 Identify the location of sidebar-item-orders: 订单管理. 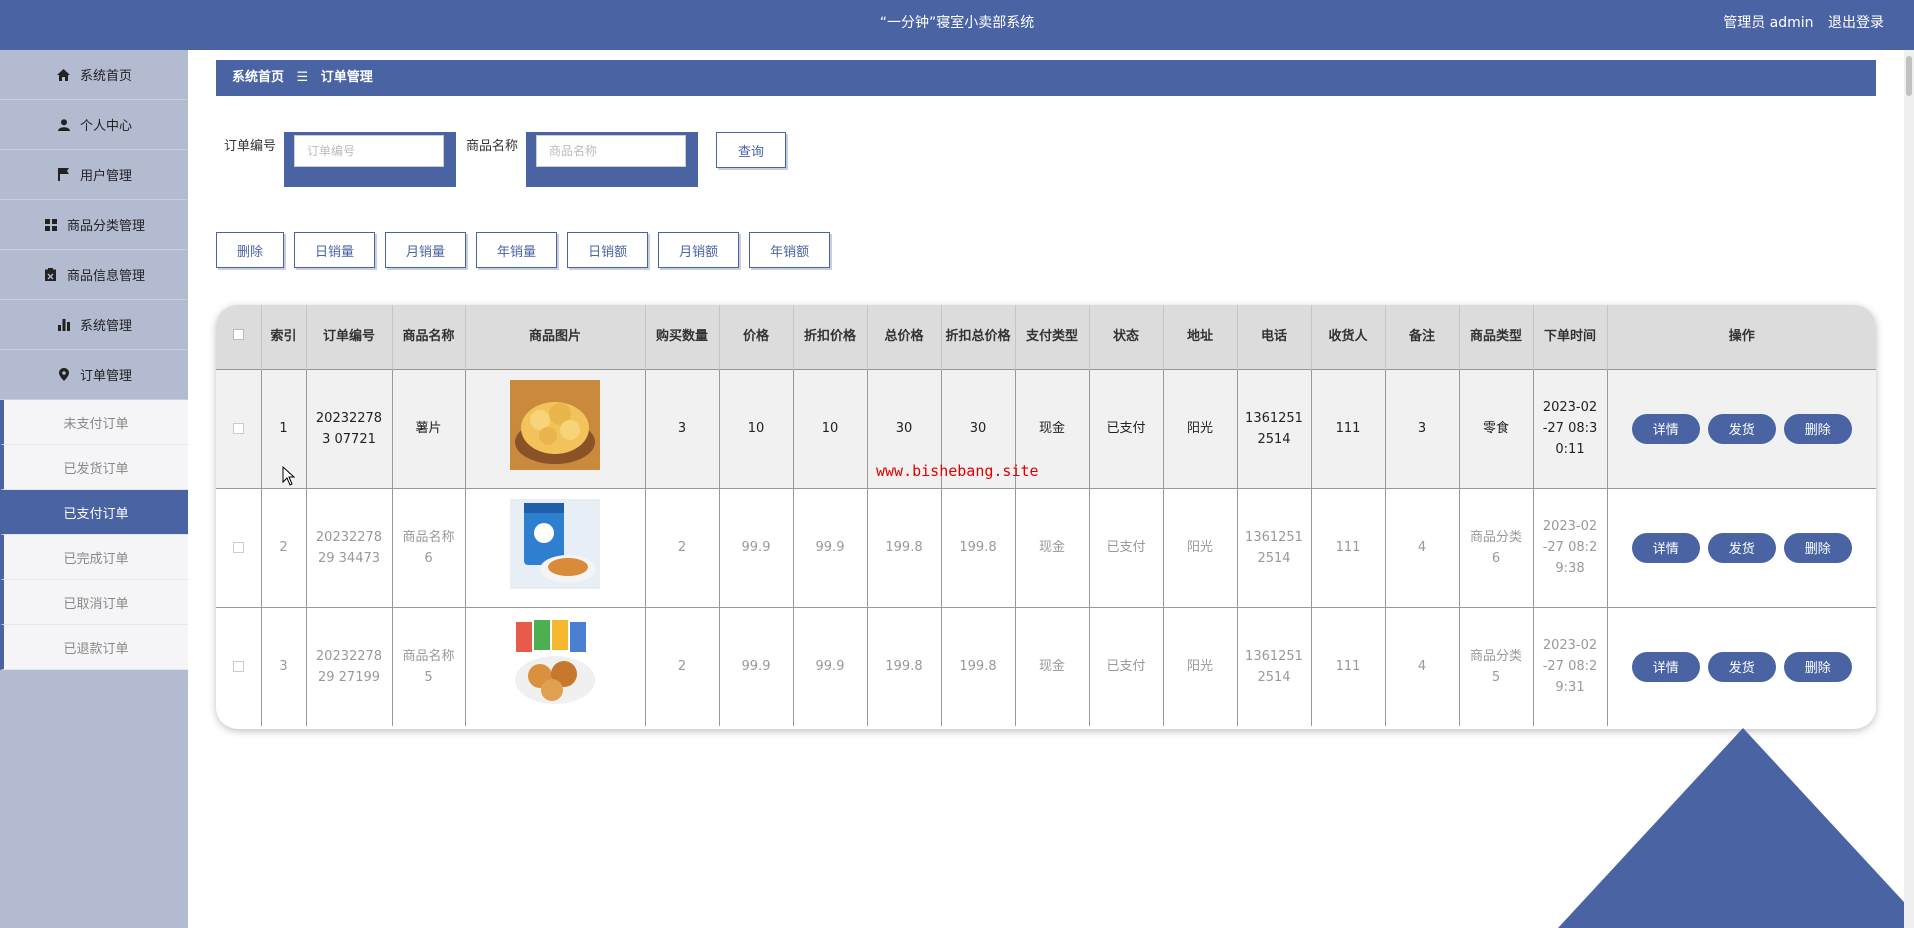
(94, 375).